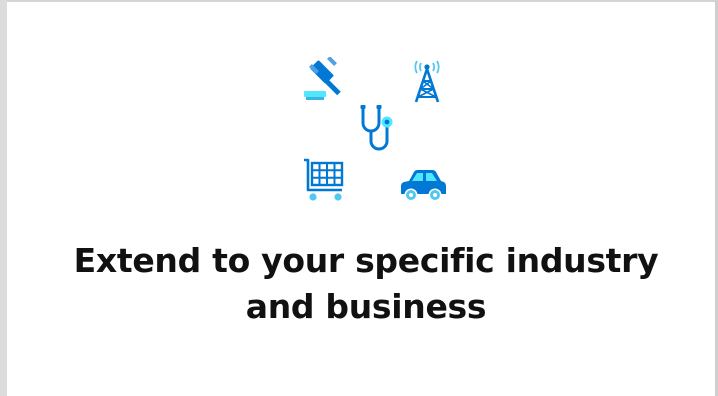 This screenshot has height=396, width=718. I want to click on gavel-icon, so click(328, 80).